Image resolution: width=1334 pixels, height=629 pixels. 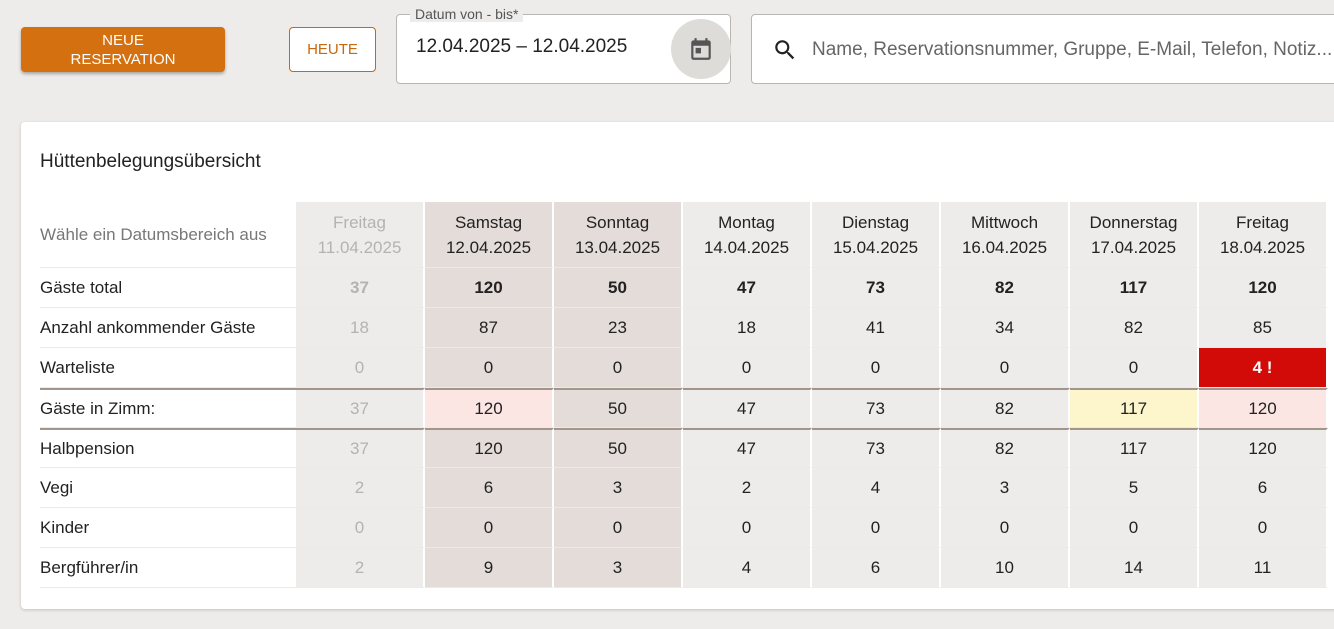 I want to click on table-row: Warteliste 0 0 0 0 0 0 0 4 !, so click(x=684, y=368).